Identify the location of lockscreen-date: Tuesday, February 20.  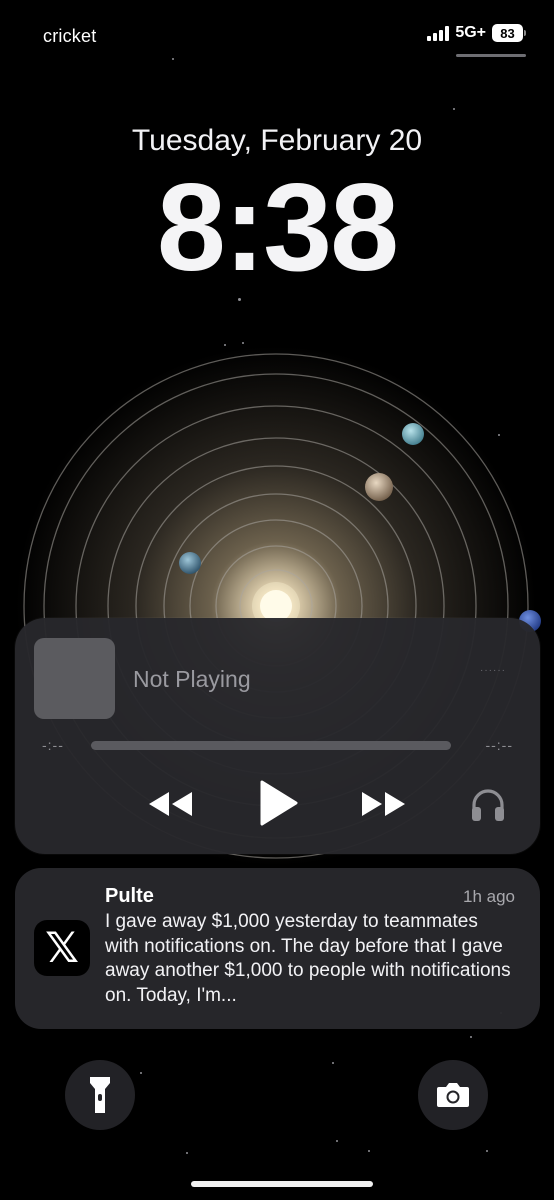
(277, 140).